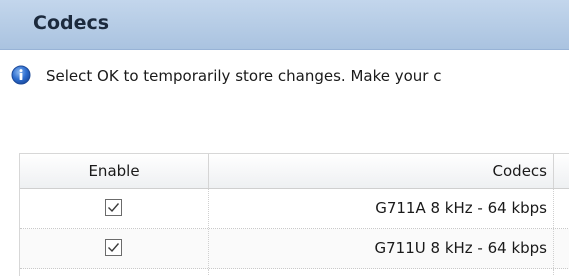 The image size is (569, 276). I want to click on column-header-codecs: Codecs, so click(381, 171).